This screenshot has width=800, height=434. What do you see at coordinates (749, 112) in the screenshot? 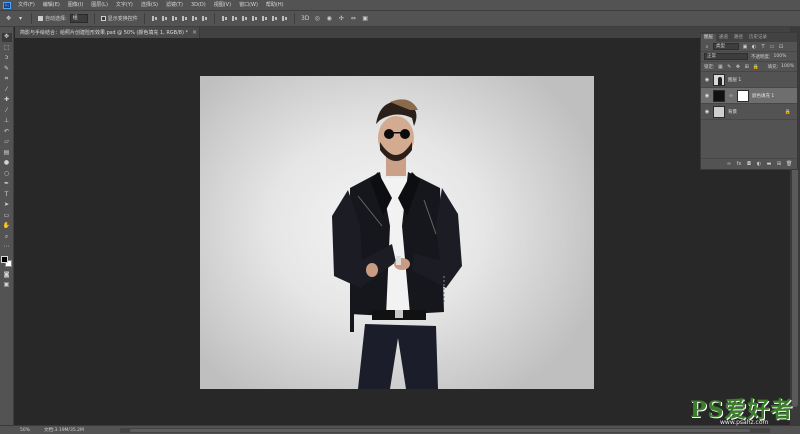
I see `layer-row: ◉ 背景 🔒` at bounding box center [749, 112].